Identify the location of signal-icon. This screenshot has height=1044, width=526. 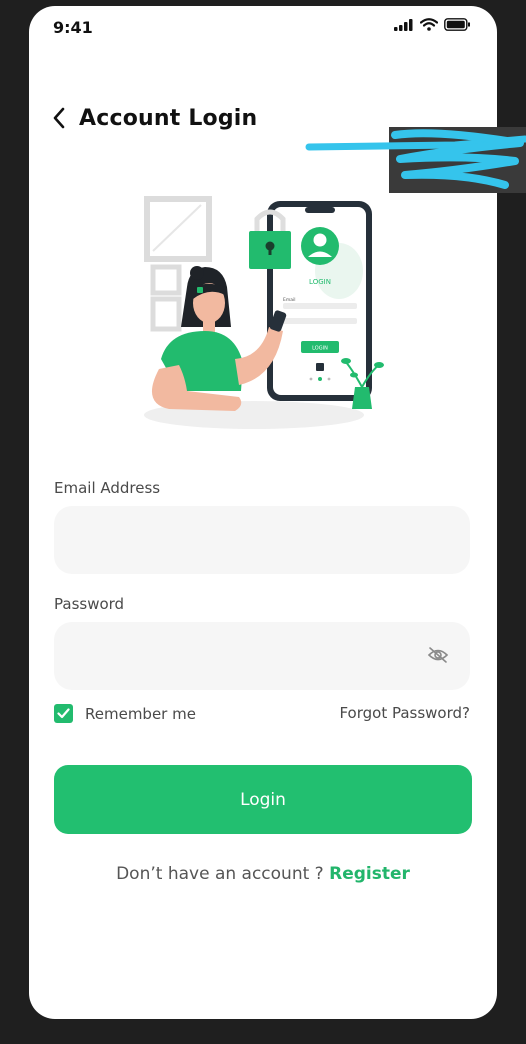
(403, 24).